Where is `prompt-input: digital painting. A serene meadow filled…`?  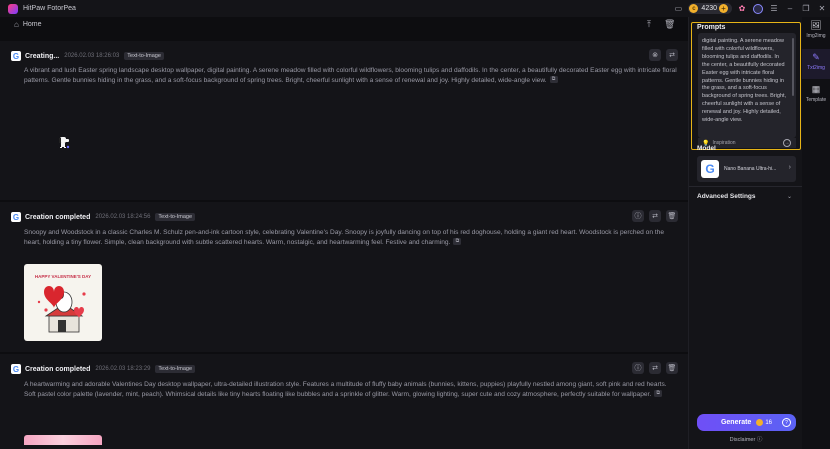 prompt-input: digital painting. A serene meadow filled… is located at coordinates (747, 85).